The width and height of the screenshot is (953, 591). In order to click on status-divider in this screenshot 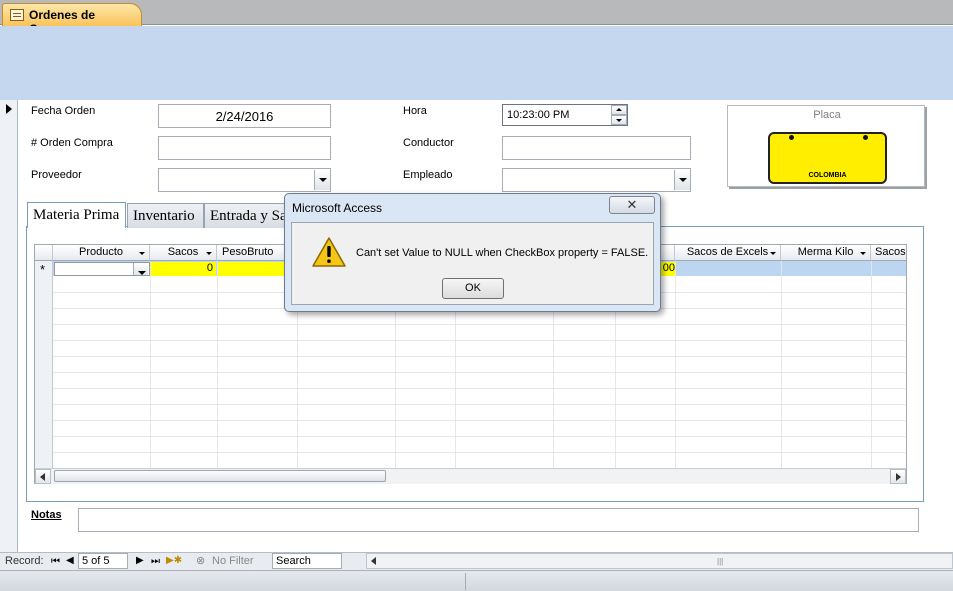, I will do `click(465, 581)`.